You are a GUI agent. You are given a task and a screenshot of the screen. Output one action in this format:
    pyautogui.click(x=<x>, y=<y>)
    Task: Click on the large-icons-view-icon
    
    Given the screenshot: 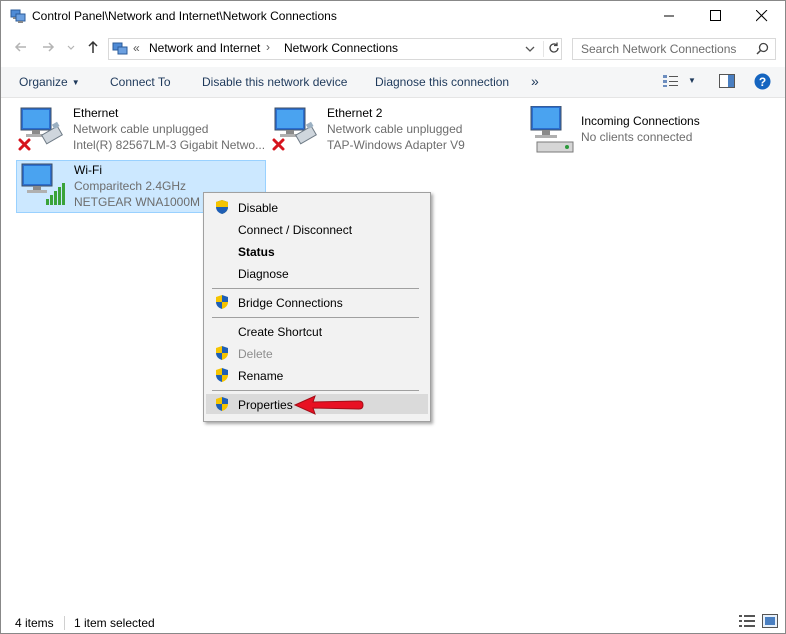 What is the action you would take?
    pyautogui.click(x=770, y=622)
    